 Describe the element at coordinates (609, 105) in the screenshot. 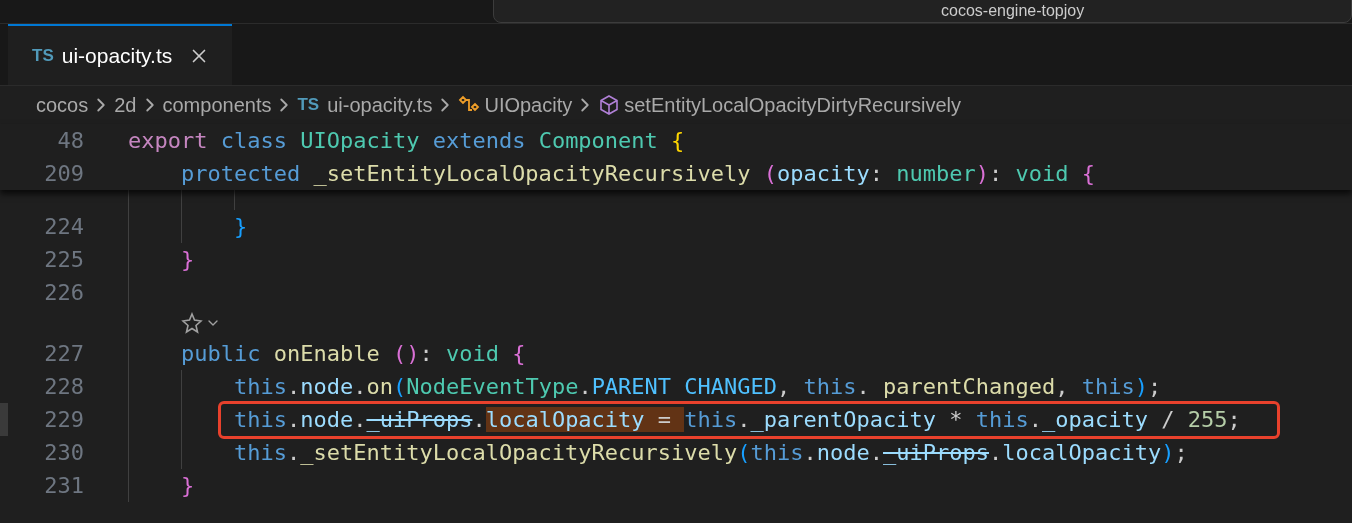

I see `cube-icon` at that location.